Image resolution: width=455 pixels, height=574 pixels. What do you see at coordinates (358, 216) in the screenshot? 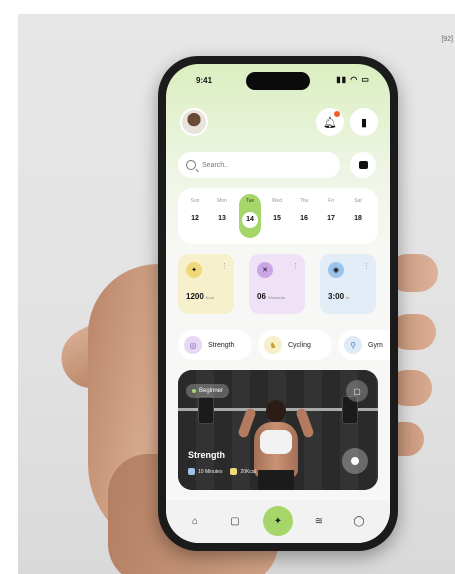
I see `day-sat: Sat 18` at bounding box center [358, 216].